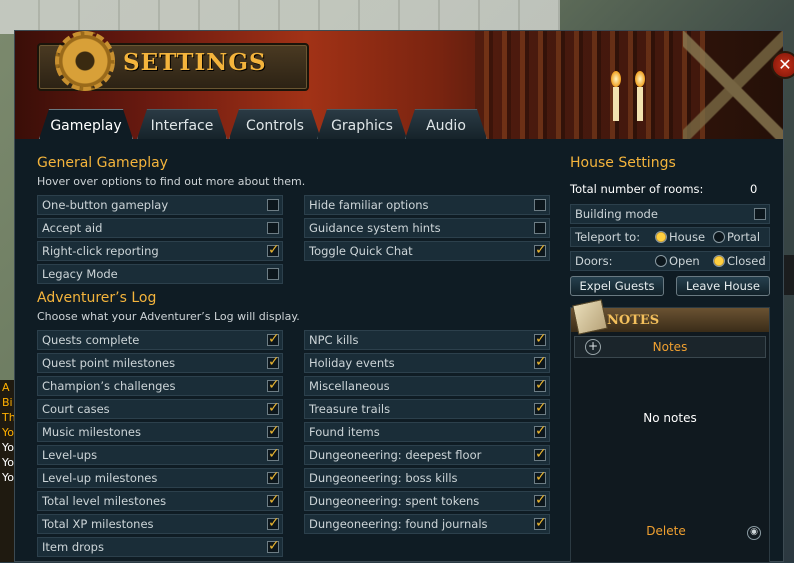 The image size is (794, 563). What do you see at coordinates (608, 237) in the screenshot?
I see `teleport-label: Teleport to:` at bounding box center [608, 237].